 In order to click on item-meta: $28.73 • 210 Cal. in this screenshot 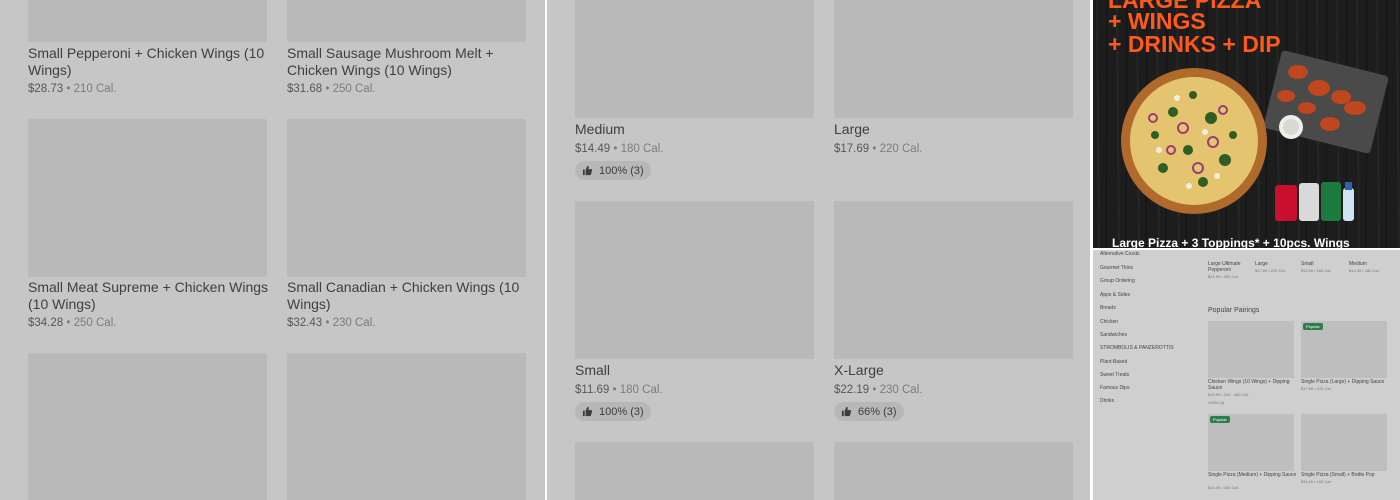, I will do `click(72, 89)`.